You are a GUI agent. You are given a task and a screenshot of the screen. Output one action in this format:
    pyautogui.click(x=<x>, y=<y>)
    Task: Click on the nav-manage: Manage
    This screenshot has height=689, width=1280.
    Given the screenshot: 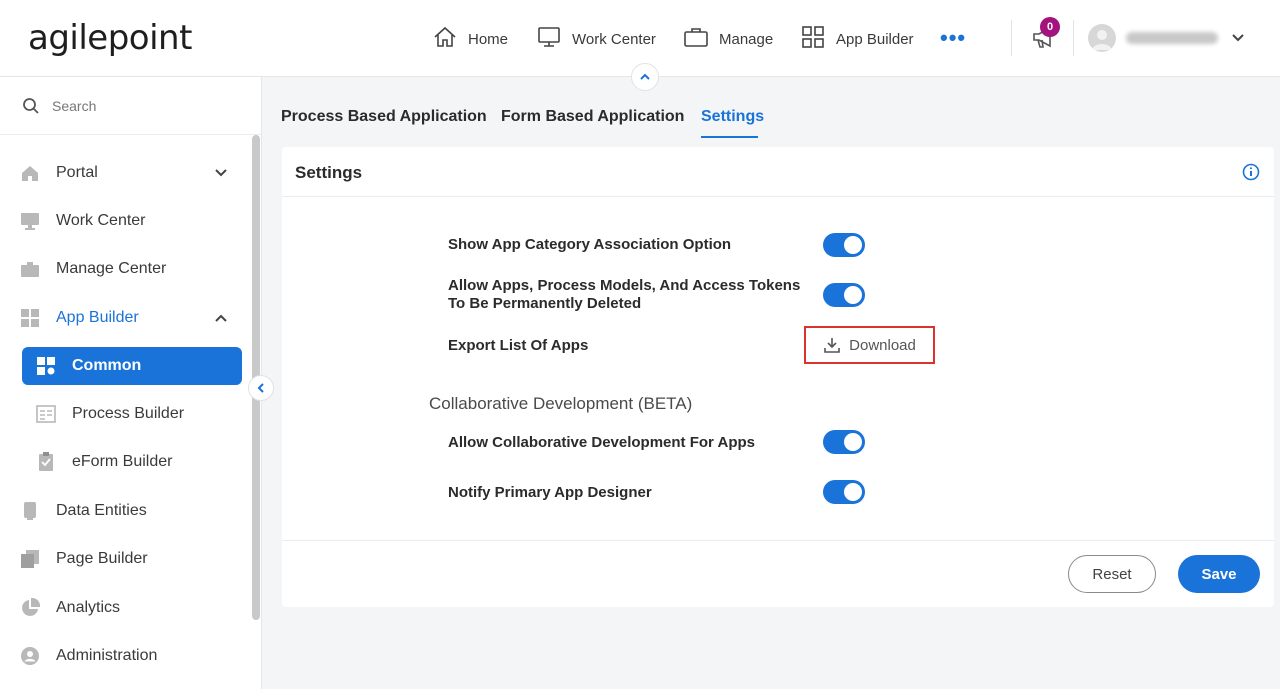 What is the action you would take?
    pyautogui.click(x=728, y=39)
    